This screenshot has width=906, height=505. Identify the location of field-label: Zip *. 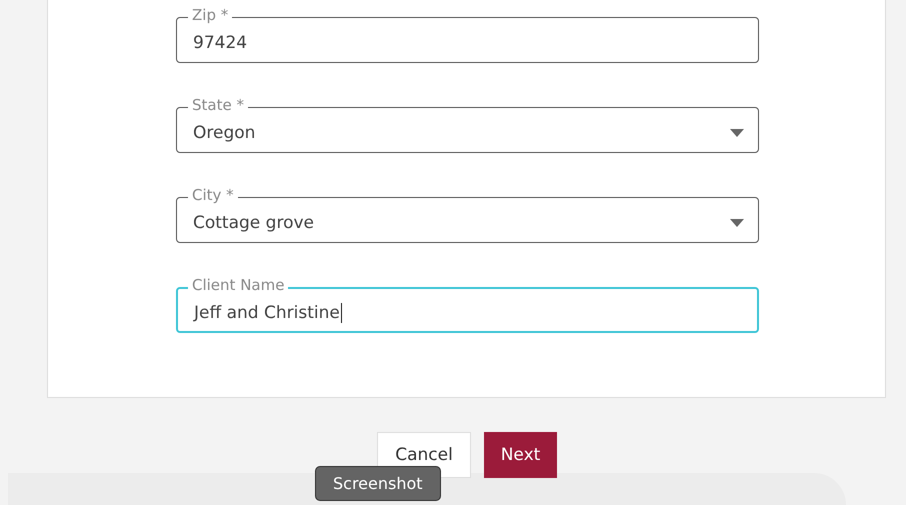
(210, 15).